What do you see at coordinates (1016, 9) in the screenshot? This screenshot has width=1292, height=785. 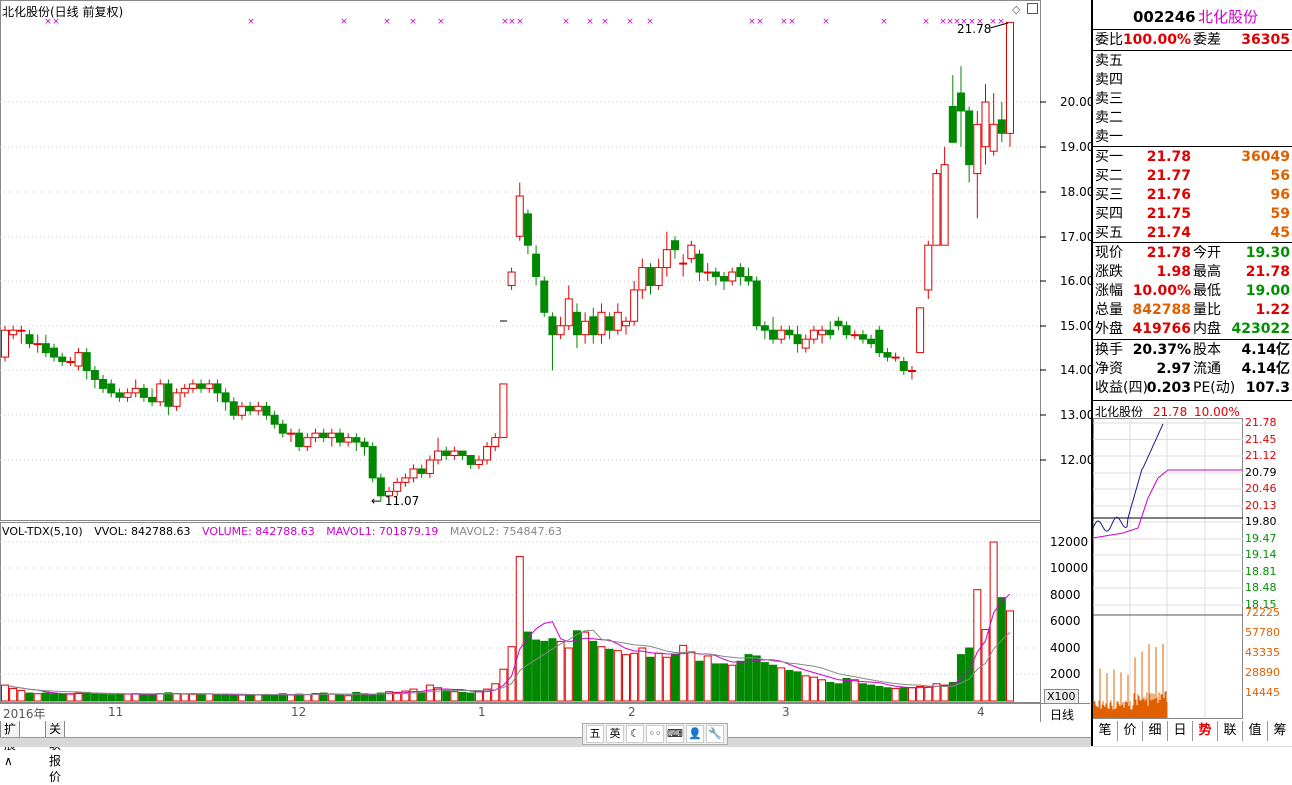 I see `restore-icon: ◇` at bounding box center [1016, 9].